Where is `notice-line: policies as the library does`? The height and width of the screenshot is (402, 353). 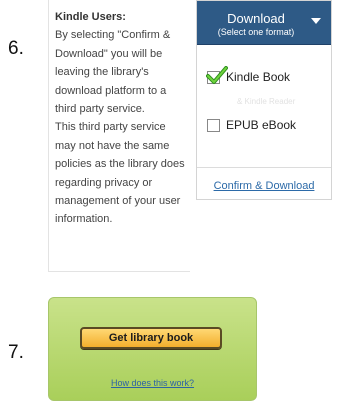
notice-line: policies as the library does is located at coordinates (120, 164).